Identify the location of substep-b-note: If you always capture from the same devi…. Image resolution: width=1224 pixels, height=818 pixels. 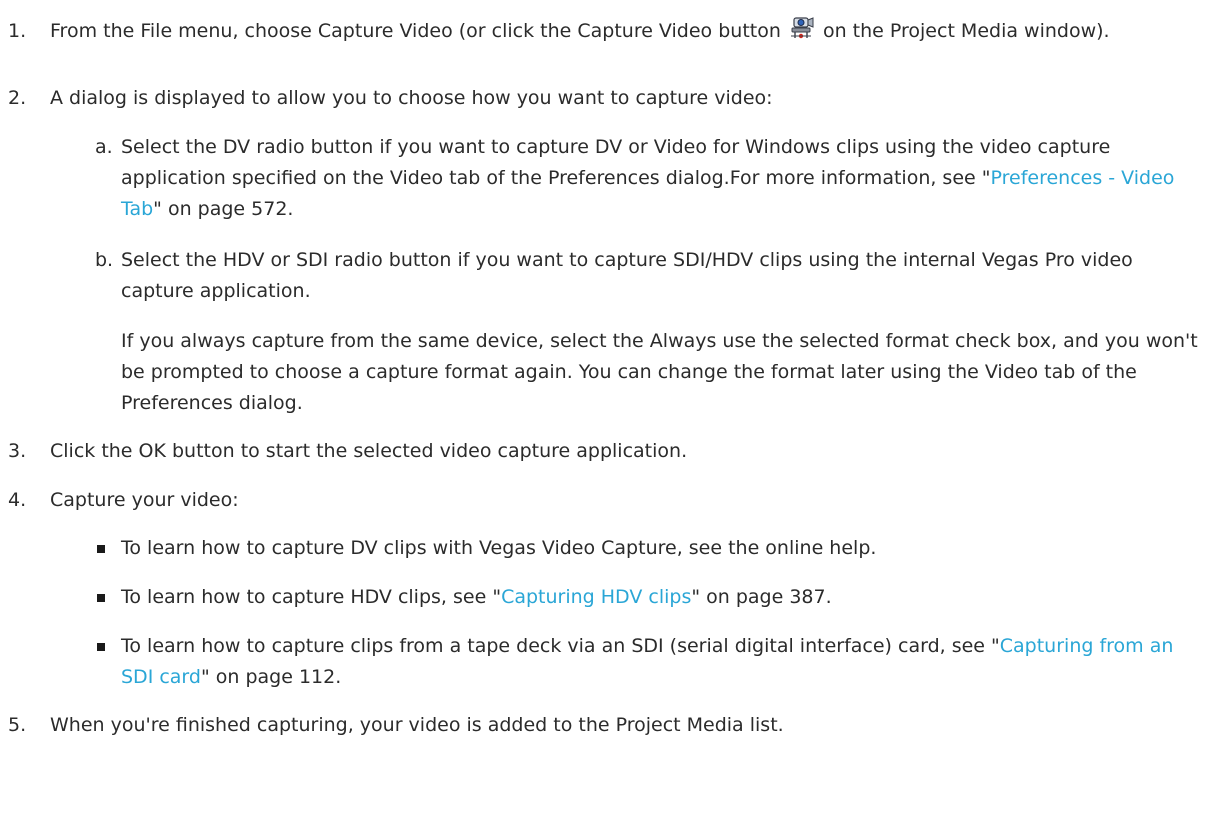
(650, 372).